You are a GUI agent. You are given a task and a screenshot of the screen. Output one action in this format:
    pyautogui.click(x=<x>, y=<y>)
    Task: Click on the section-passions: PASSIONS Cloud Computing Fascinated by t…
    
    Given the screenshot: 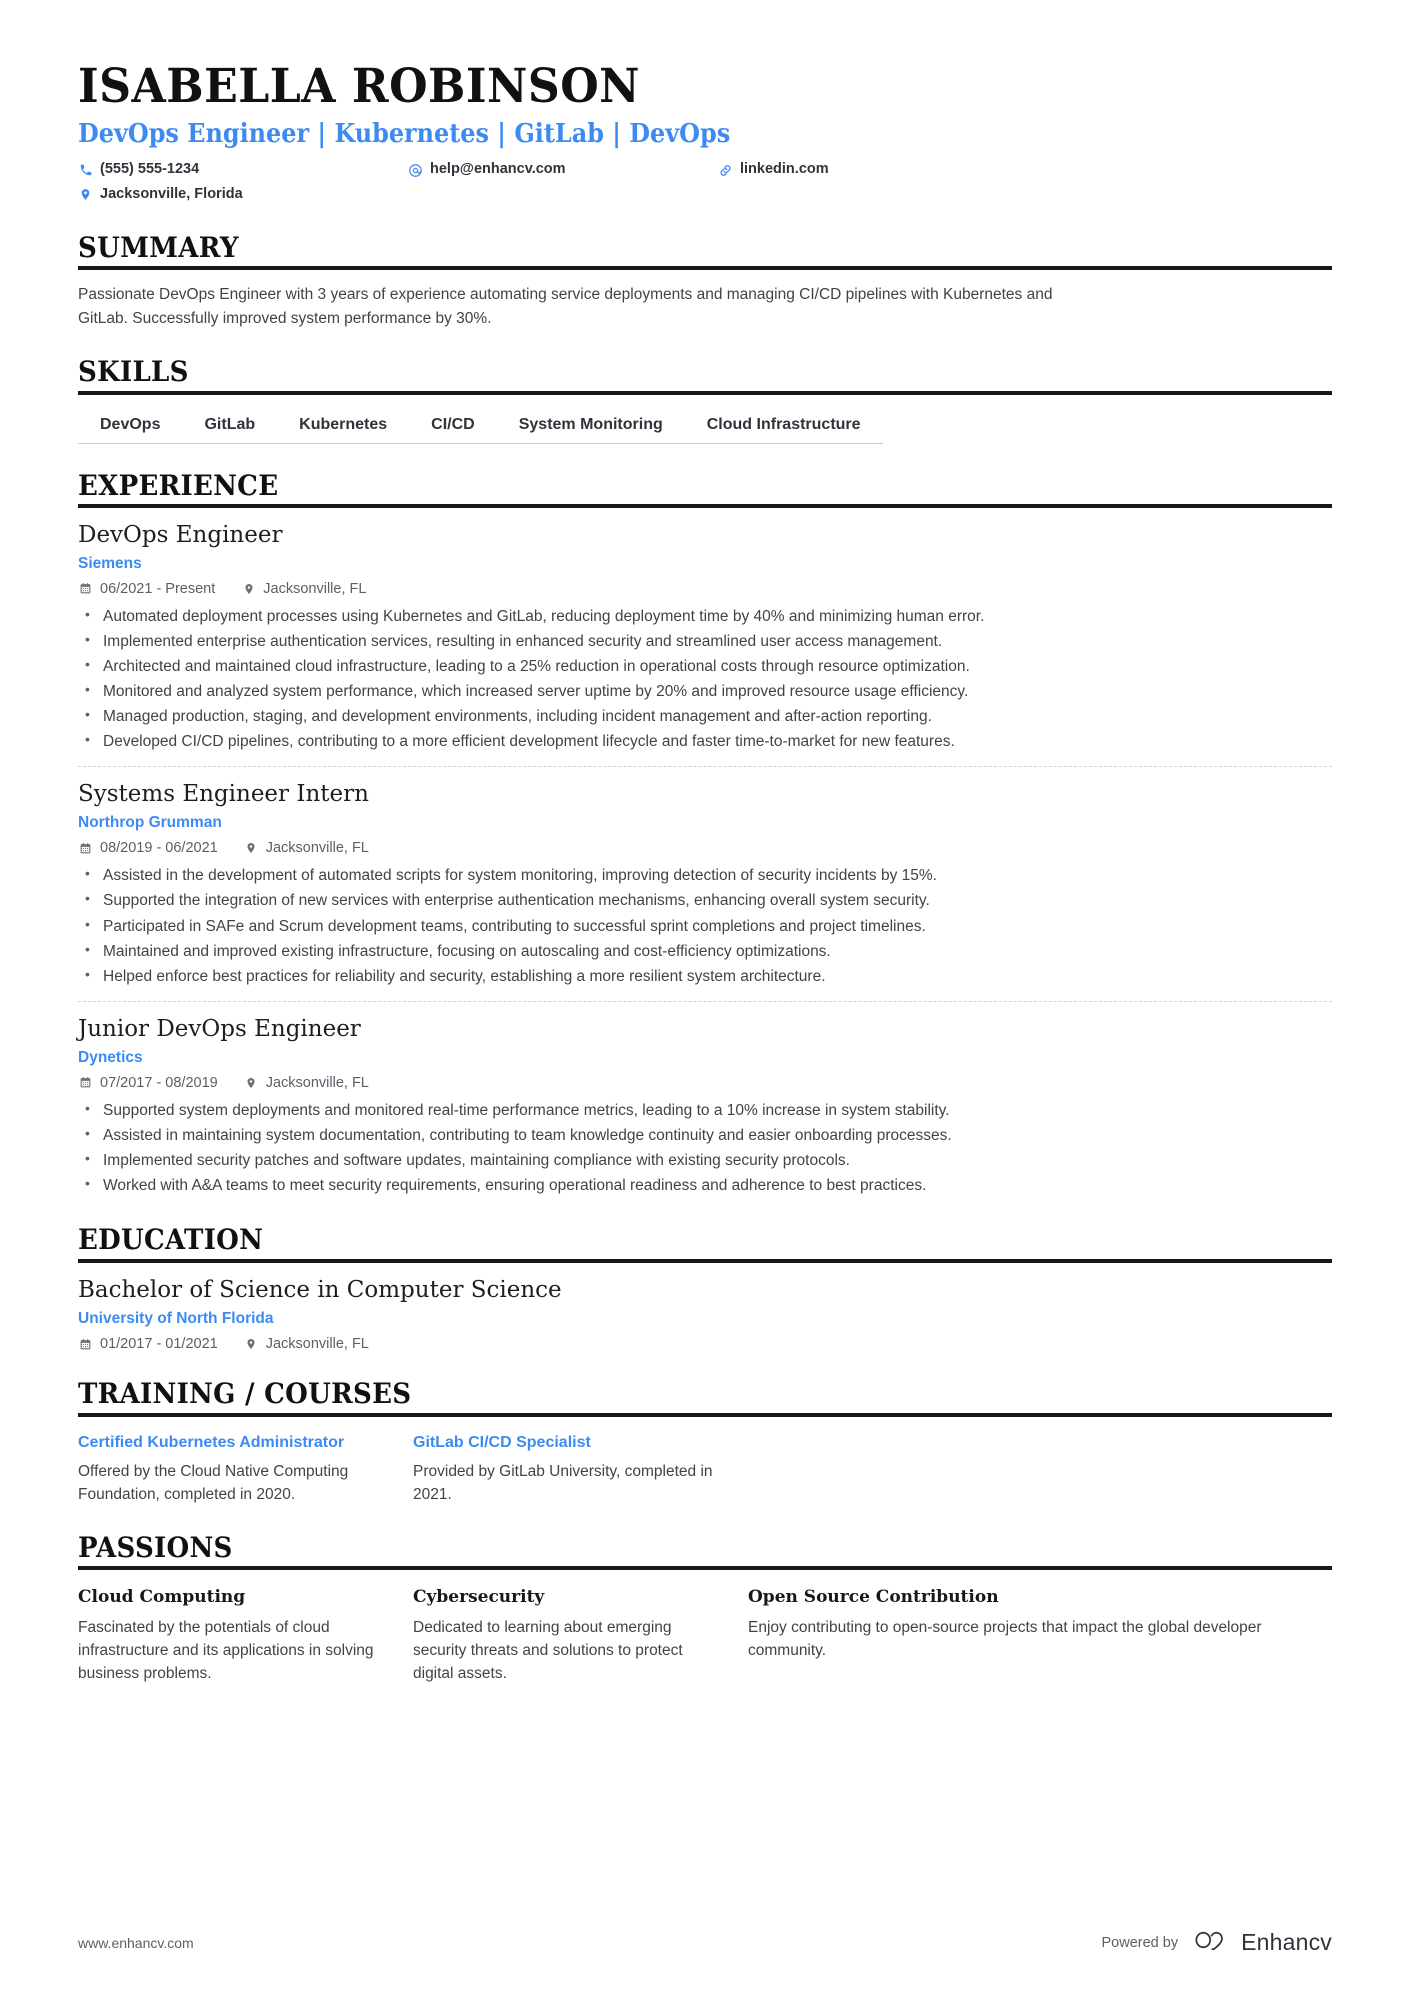 What is the action you would take?
    pyautogui.click(x=705, y=1608)
    